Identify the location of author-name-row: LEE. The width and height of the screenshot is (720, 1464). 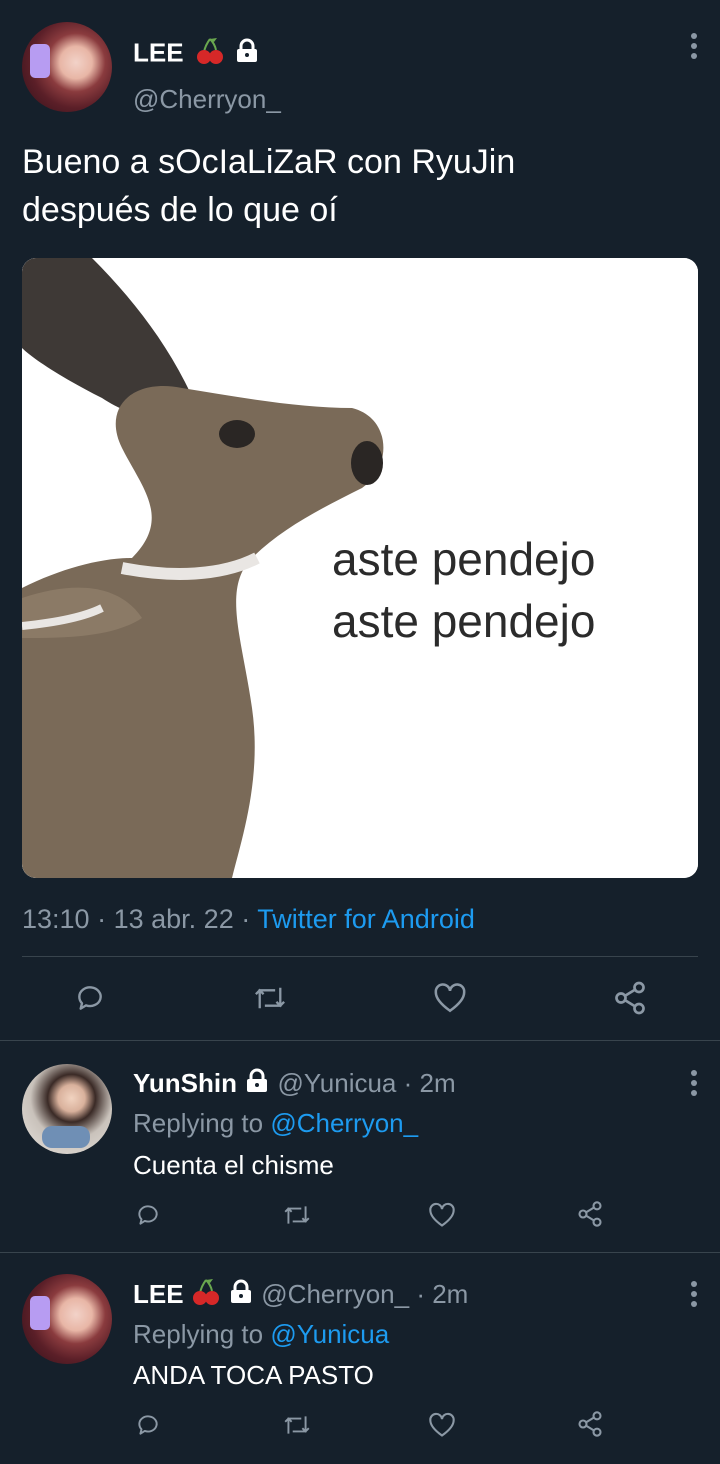
(196, 54).